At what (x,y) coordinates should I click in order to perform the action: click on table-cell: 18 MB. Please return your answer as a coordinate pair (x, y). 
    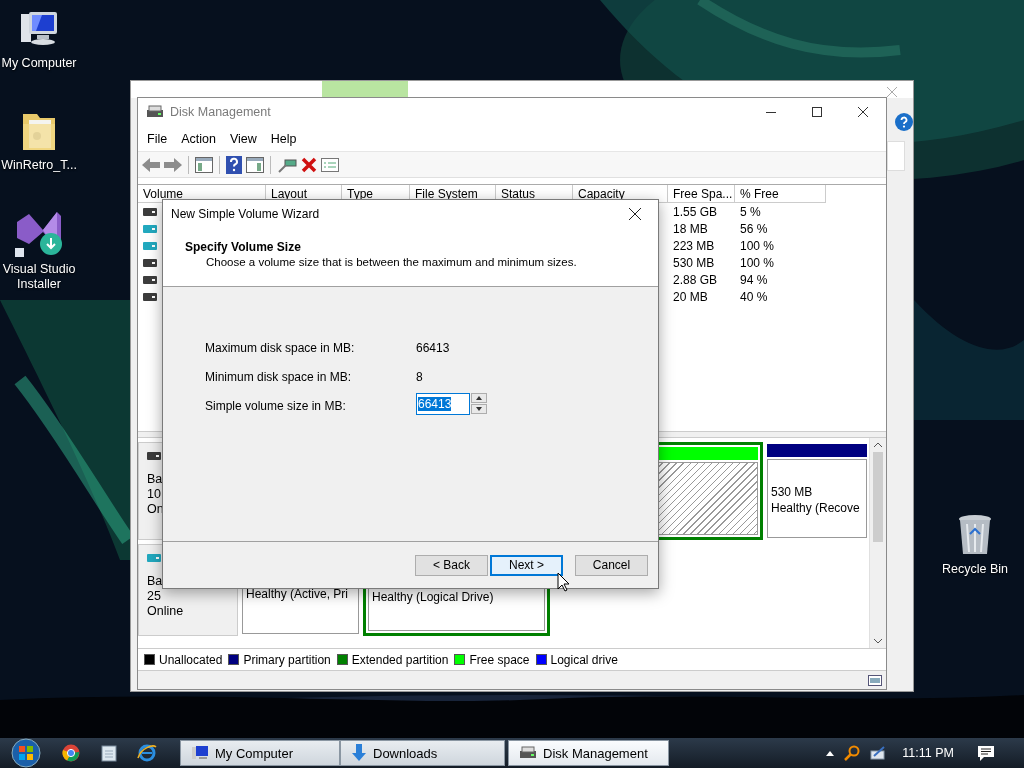
    Looking at the image, I should click on (690, 228).